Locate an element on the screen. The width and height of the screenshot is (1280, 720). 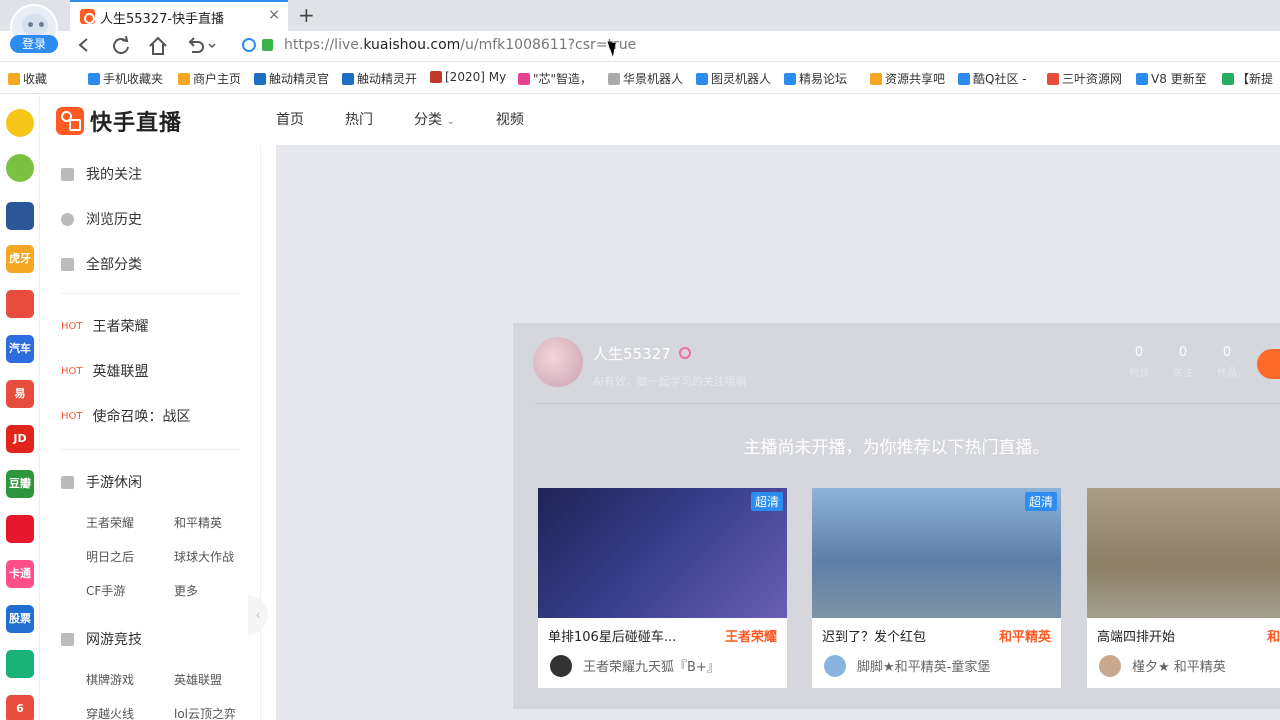
auto-app-icon: 汽车 is located at coordinates (20, 349).